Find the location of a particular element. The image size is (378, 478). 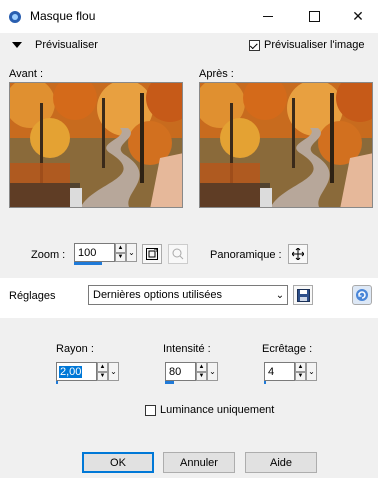

zoom-dropdown-icon: ⌄ is located at coordinates (131, 252).